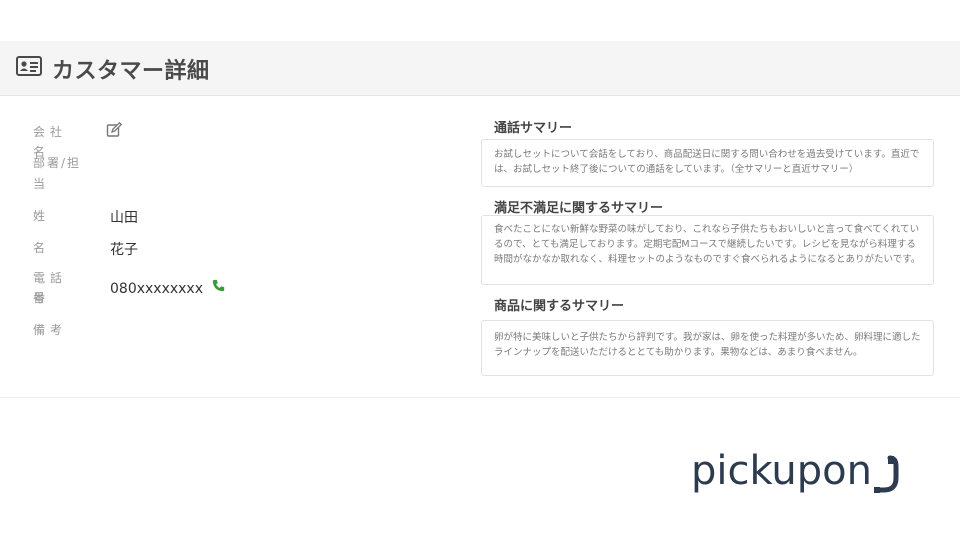 This screenshot has height=540, width=960. I want to click on satisfaction-summary-title: 満足不満足に関するサマリー, so click(579, 208).